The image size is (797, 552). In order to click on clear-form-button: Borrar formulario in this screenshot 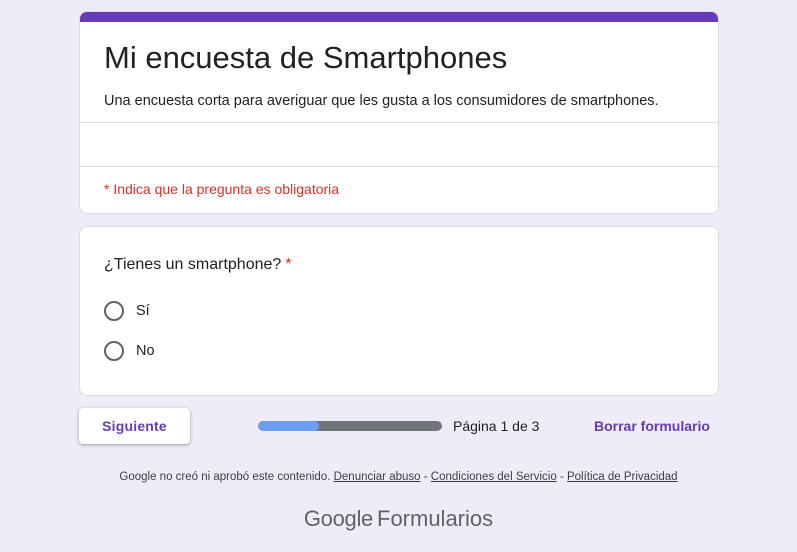, I will do `click(652, 426)`.